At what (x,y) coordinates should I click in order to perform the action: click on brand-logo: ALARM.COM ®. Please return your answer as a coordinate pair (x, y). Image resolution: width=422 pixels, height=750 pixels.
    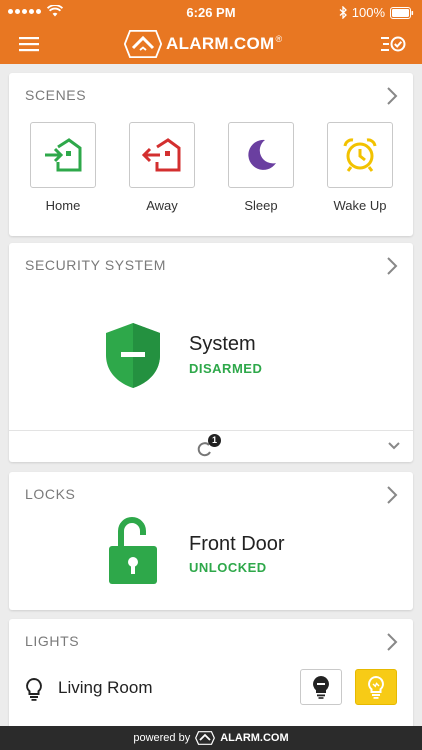
    Looking at the image, I should click on (203, 44).